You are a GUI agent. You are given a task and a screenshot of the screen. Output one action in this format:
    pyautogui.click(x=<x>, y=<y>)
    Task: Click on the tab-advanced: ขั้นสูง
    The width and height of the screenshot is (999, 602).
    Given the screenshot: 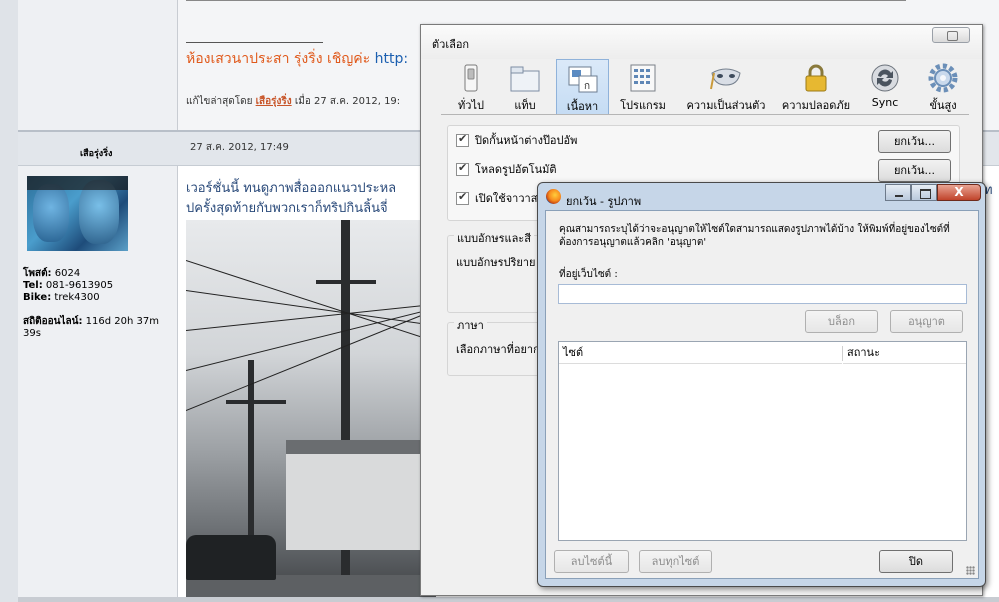 What is the action you would take?
    pyautogui.click(x=943, y=87)
    